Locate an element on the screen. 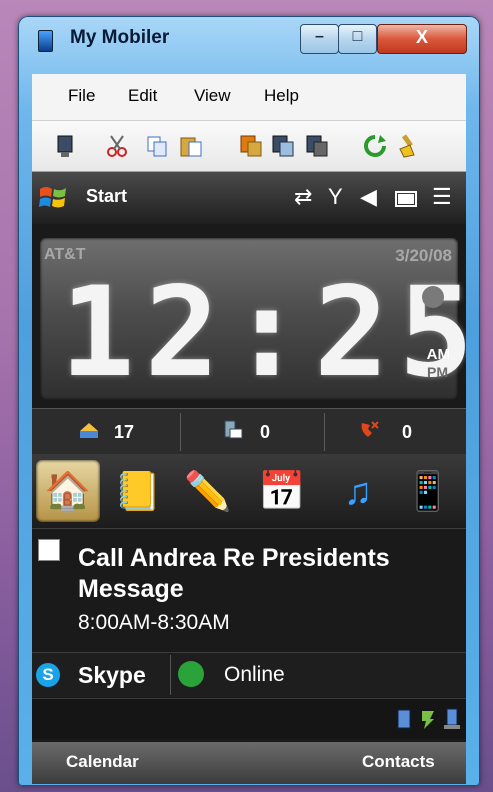  paste-icon is located at coordinates (191, 146).